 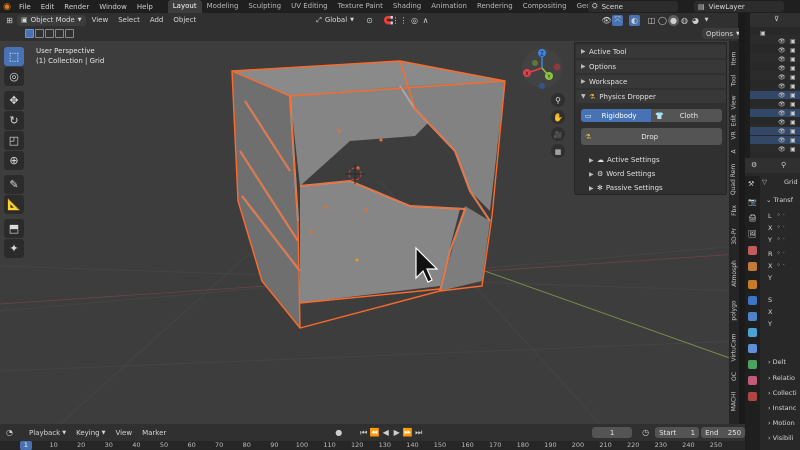 What do you see at coordinates (633, 6) in the screenshot?
I see `scene-selector: ⛭ Scene` at bounding box center [633, 6].